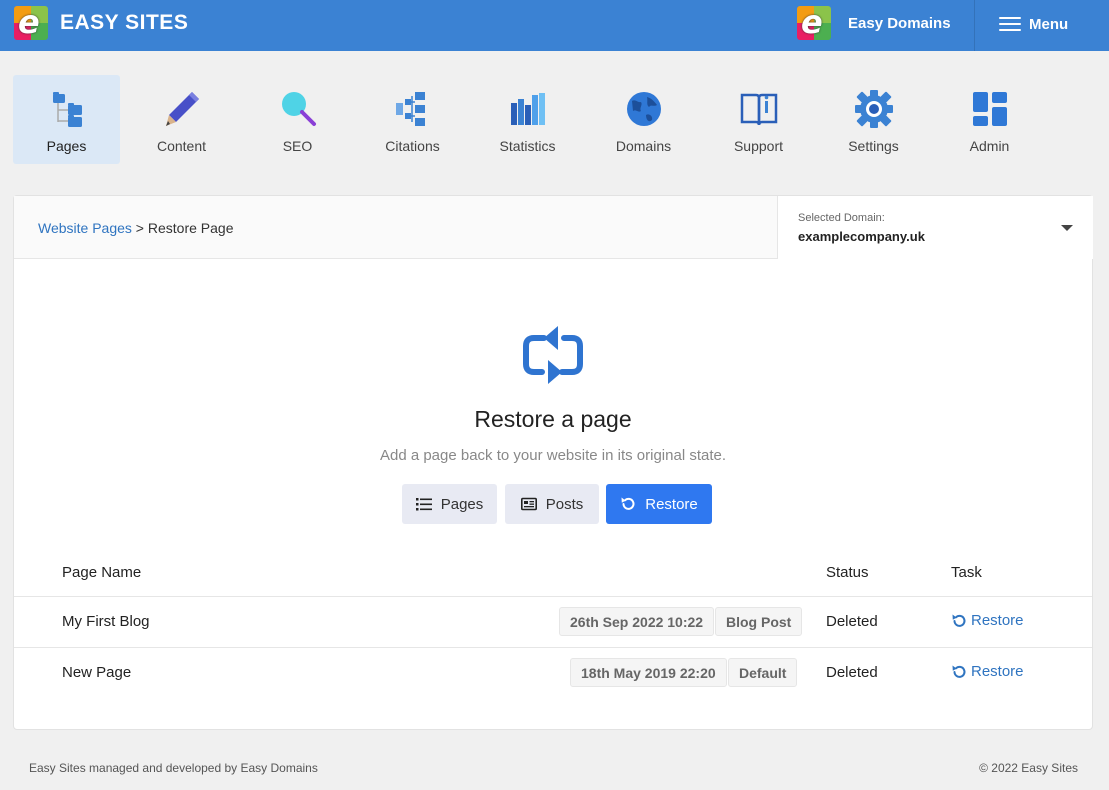  I want to click on nav-statistics: Statistics, so click(527, 119).